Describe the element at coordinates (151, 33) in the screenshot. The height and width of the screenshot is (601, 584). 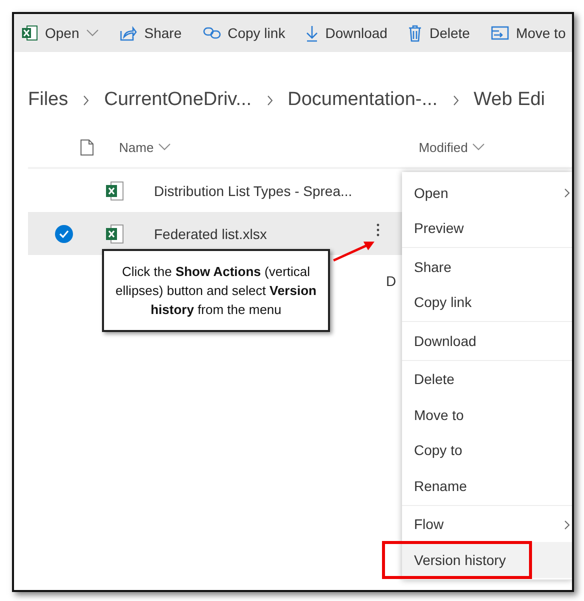
I see `toolbar-button: Share` at that location.